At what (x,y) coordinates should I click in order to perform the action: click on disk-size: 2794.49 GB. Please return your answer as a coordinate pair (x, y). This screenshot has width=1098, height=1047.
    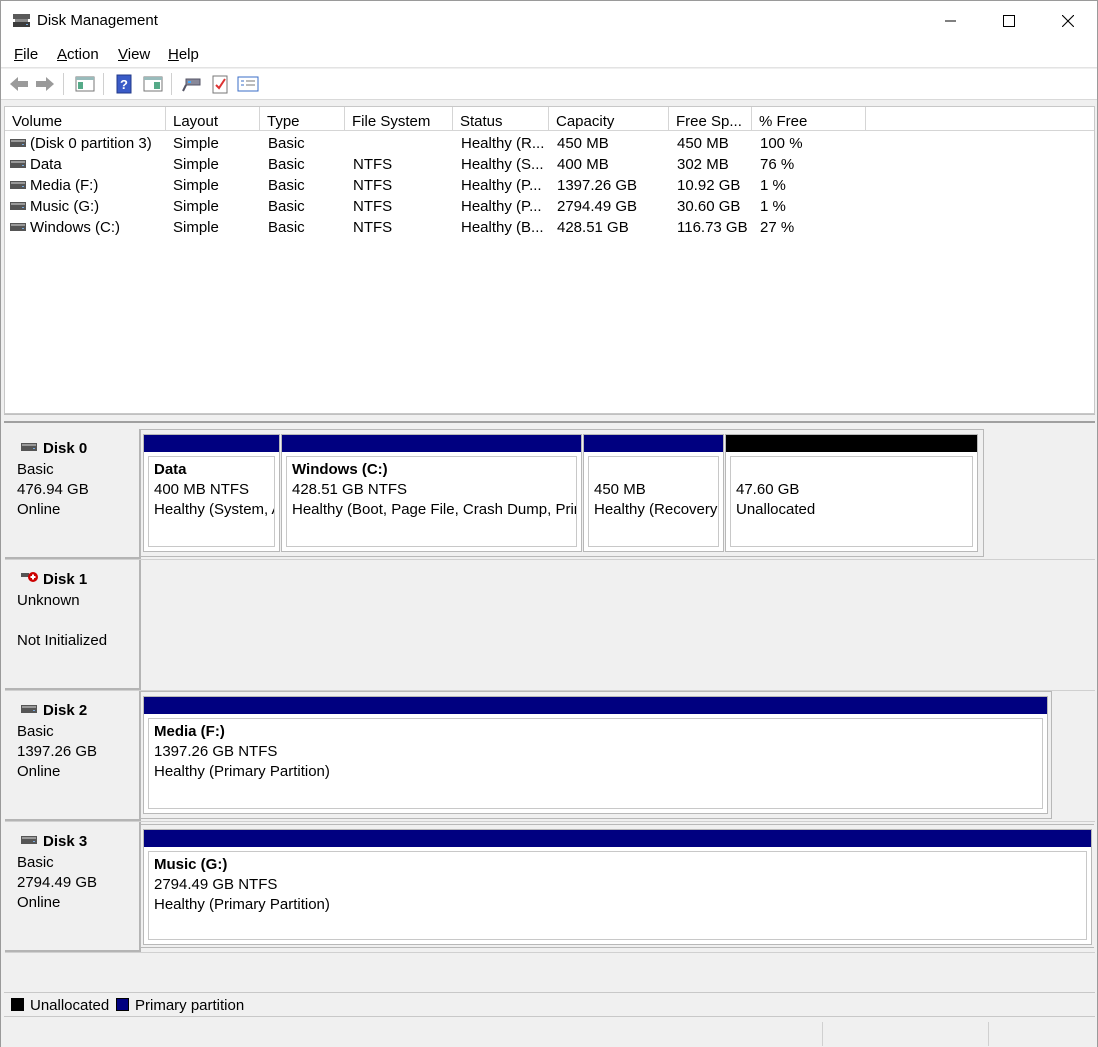
    Looking at the image, I should click on (57, 882).